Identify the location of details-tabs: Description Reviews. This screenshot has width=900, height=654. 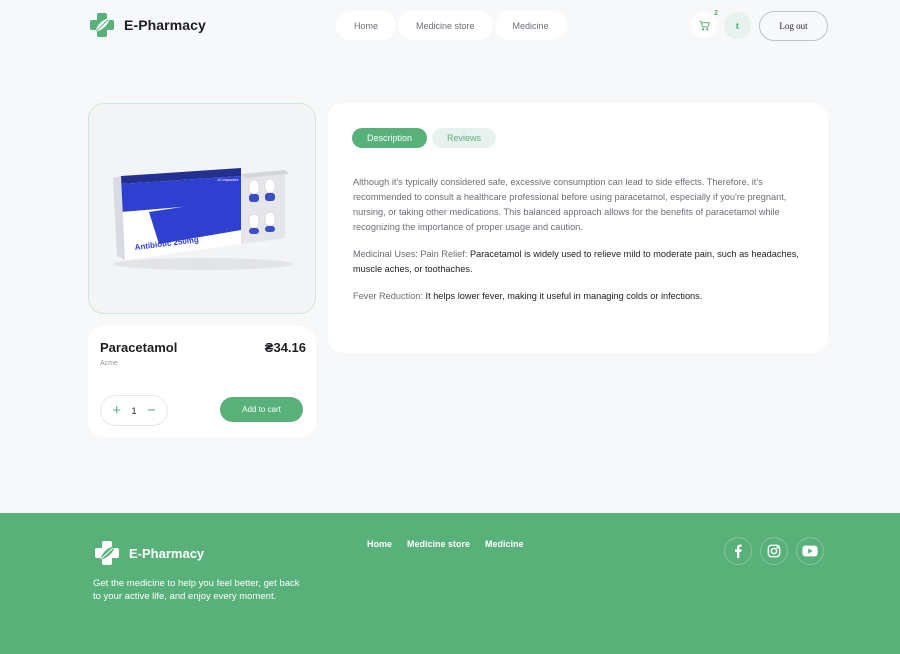
(424, 138).